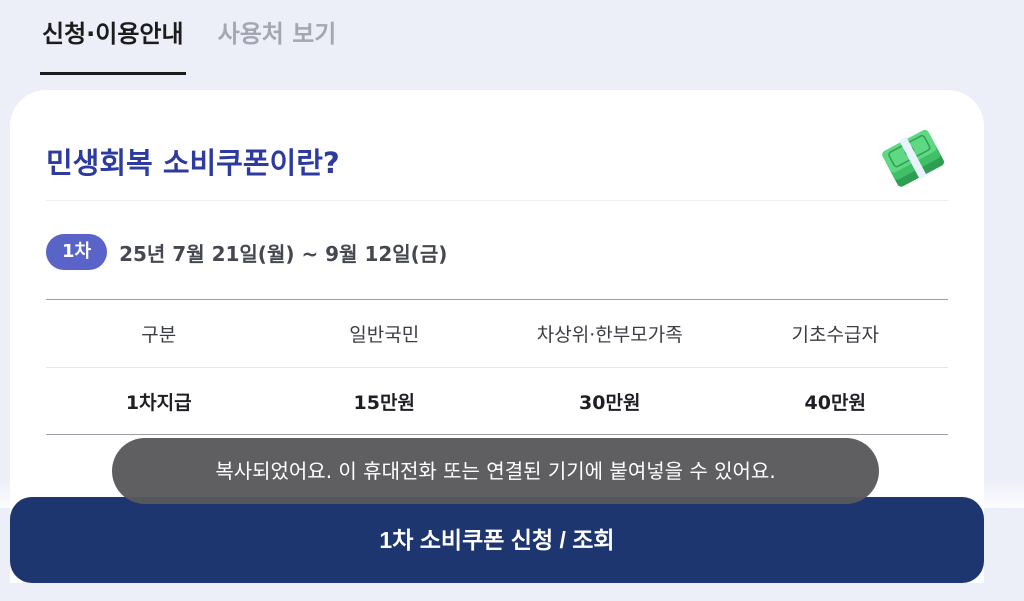 The image size is (1024, 601). What do you see at coordinates (497, 400) in the screenshot?
I see `table-row: 1차지급 15만원 30만원 40만원` at bounding box center [497, 400].